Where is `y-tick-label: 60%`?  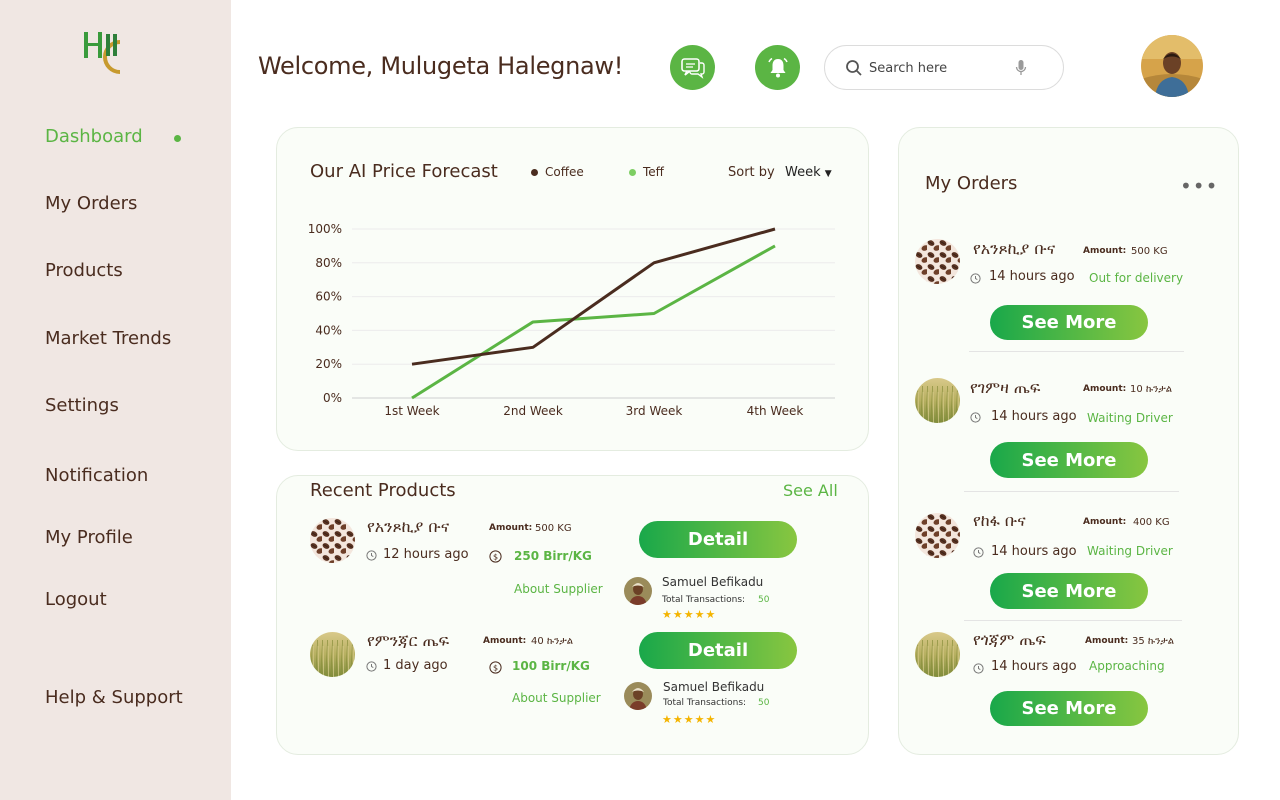
y-tick-label: 60% is located at coordinates (328, 297).